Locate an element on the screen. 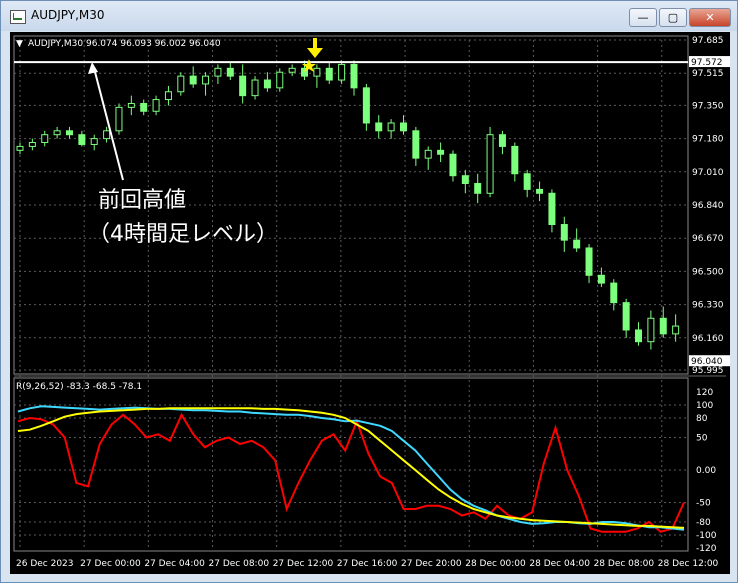 Image resolution: width=738 pixels, height=583 pixels. chart-app-icon is located at coordinates (18, 17).